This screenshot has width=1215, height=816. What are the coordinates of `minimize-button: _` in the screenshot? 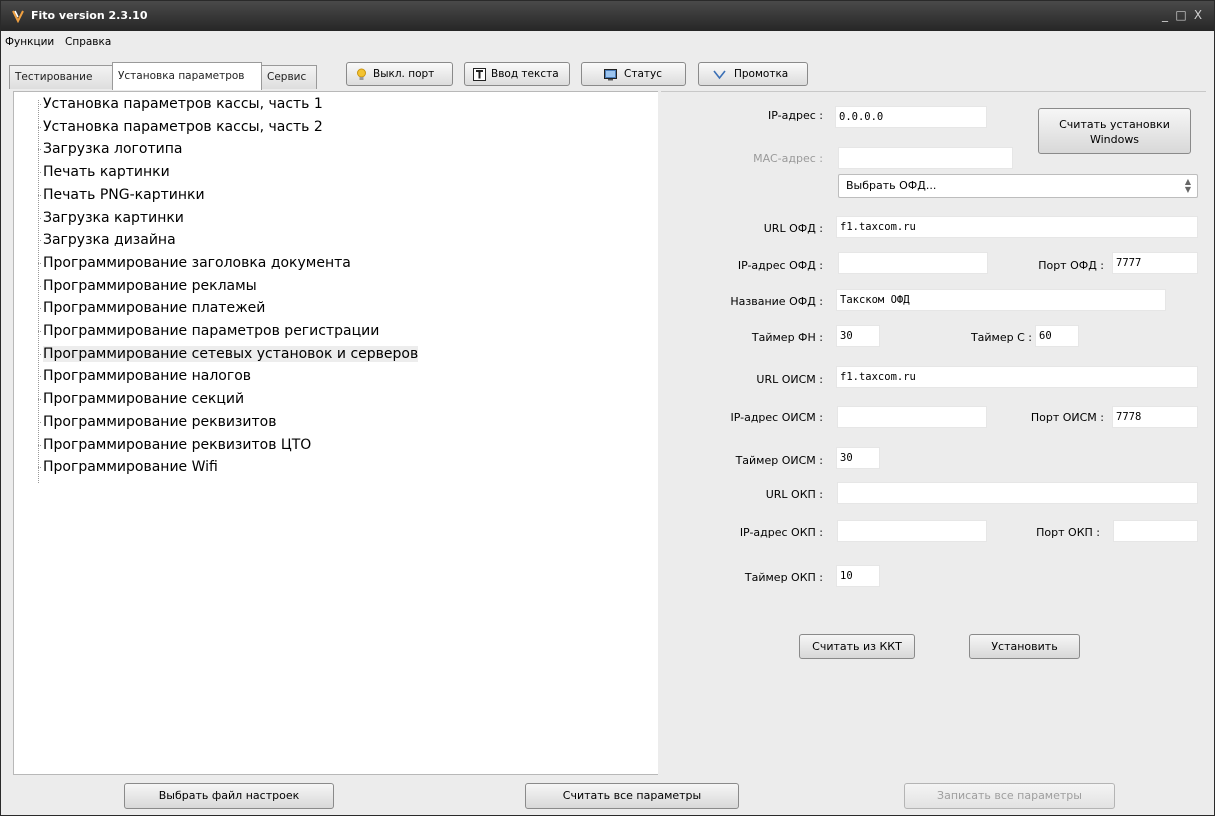 It's located at (1165, 15).